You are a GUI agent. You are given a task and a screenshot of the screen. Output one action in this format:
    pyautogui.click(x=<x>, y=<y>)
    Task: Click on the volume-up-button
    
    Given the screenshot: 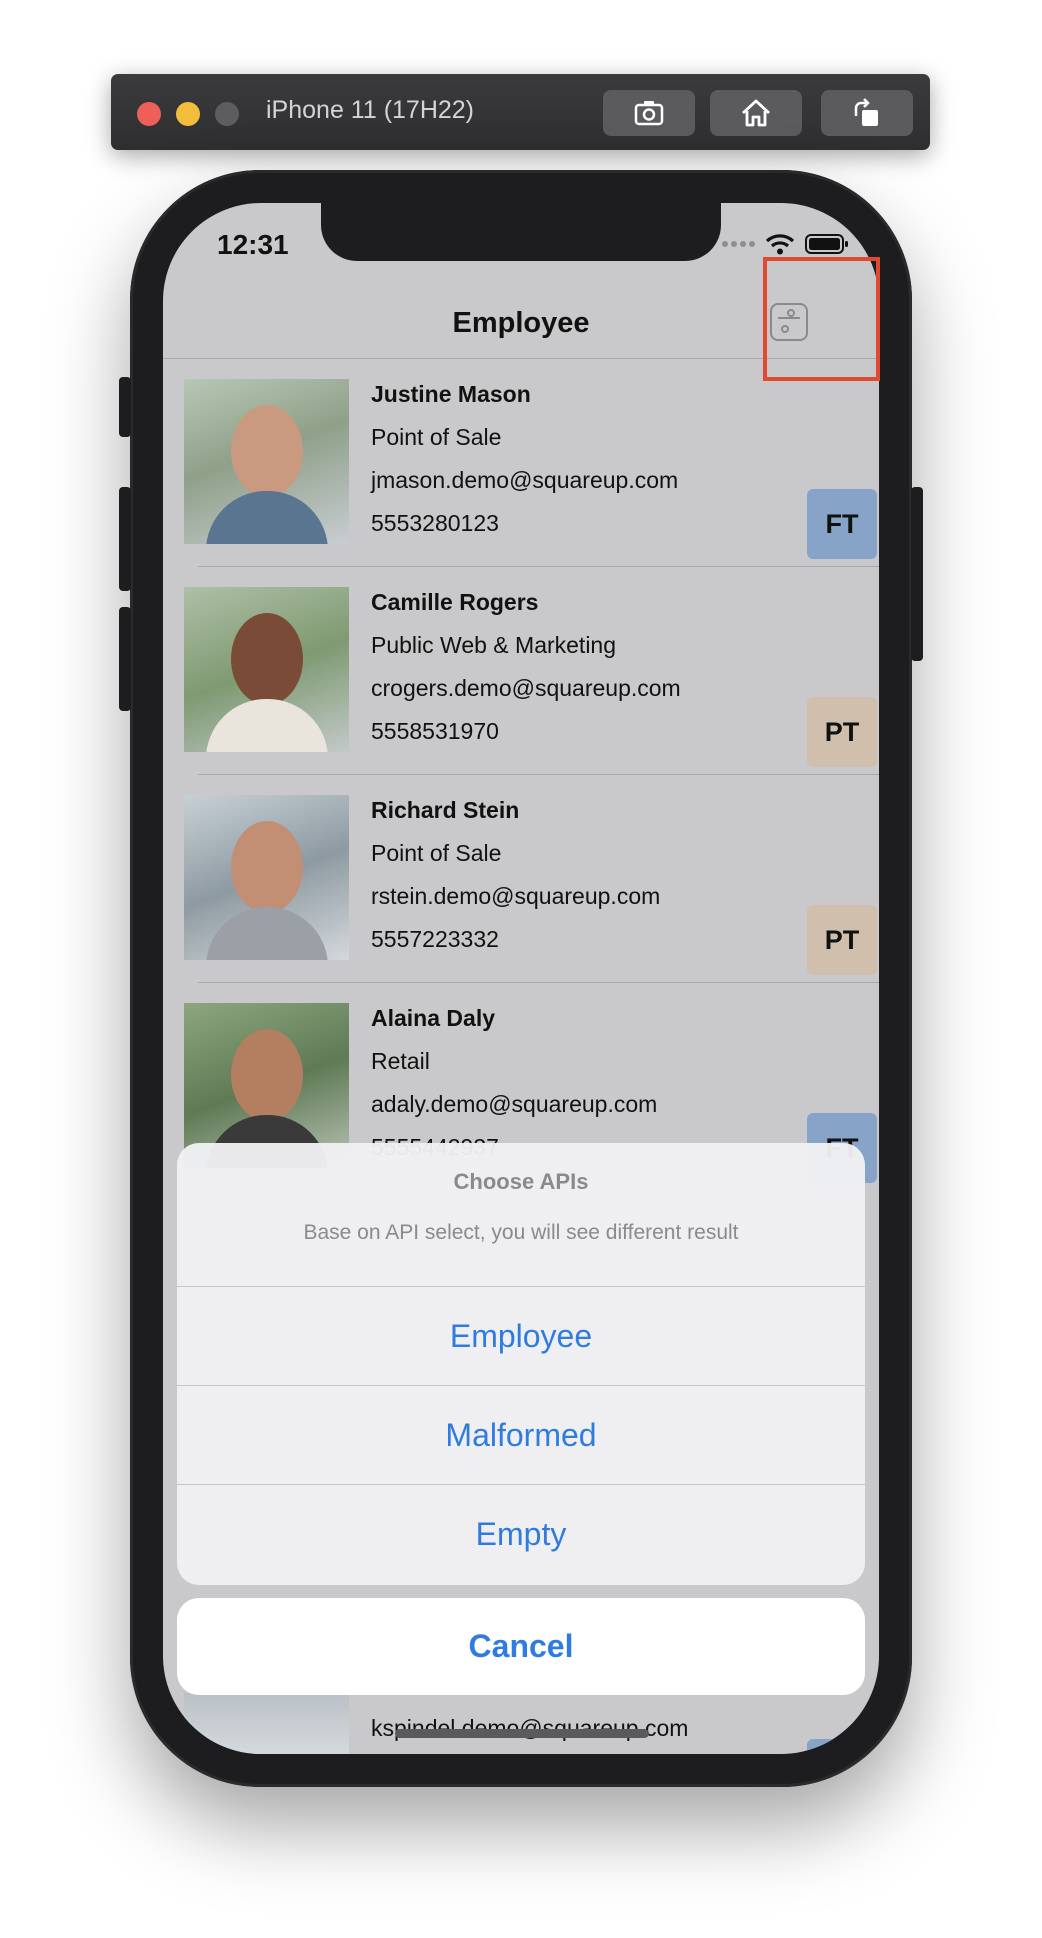 What is the action you would take?
    pyautogui.click(x=125, y=539)
    